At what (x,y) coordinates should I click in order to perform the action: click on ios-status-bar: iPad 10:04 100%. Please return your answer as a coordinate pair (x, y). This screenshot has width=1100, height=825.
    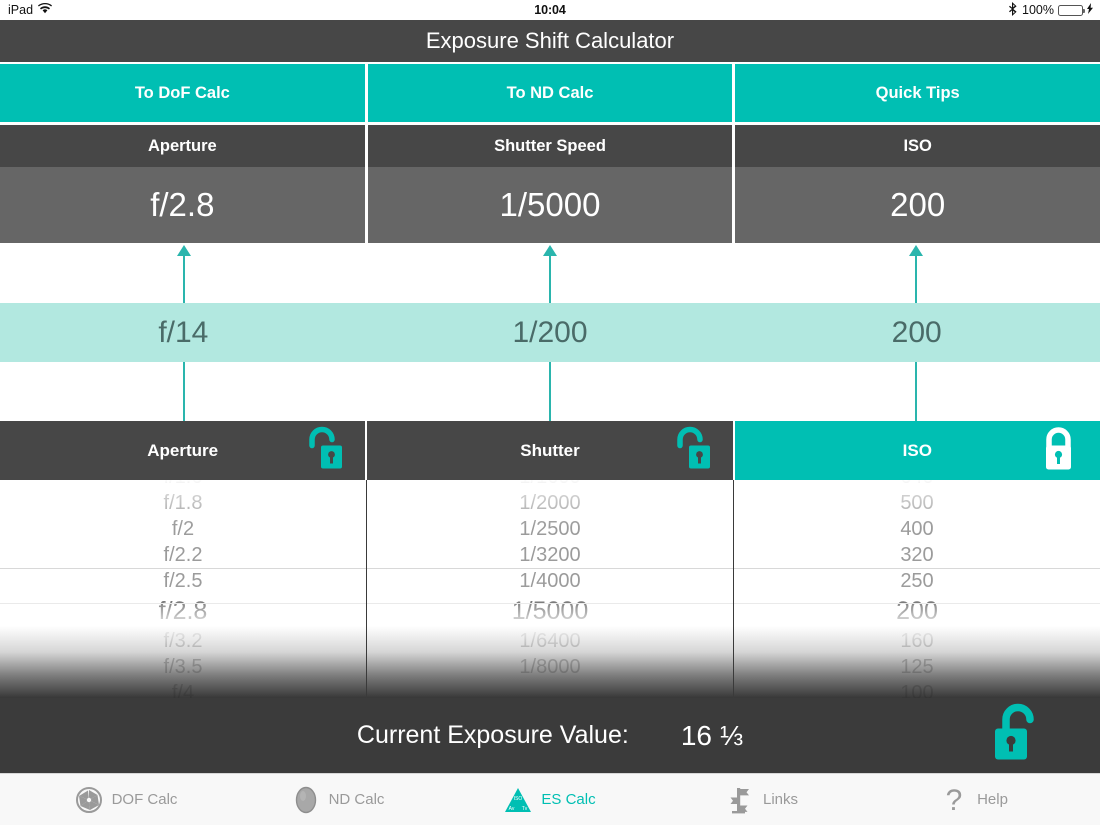
    Looking at the image, I should click on (550, 10).